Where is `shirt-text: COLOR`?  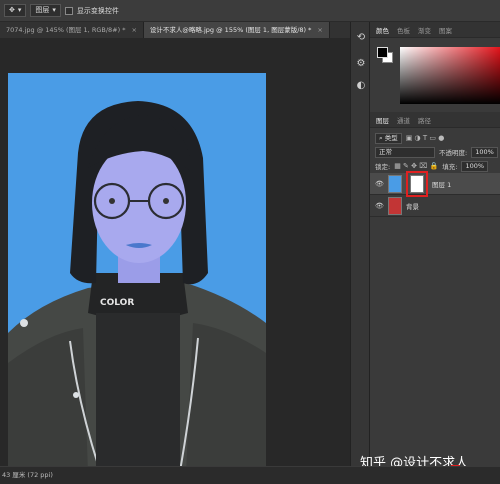 shirt-text: COLOR is located at coordinates (117, 303).